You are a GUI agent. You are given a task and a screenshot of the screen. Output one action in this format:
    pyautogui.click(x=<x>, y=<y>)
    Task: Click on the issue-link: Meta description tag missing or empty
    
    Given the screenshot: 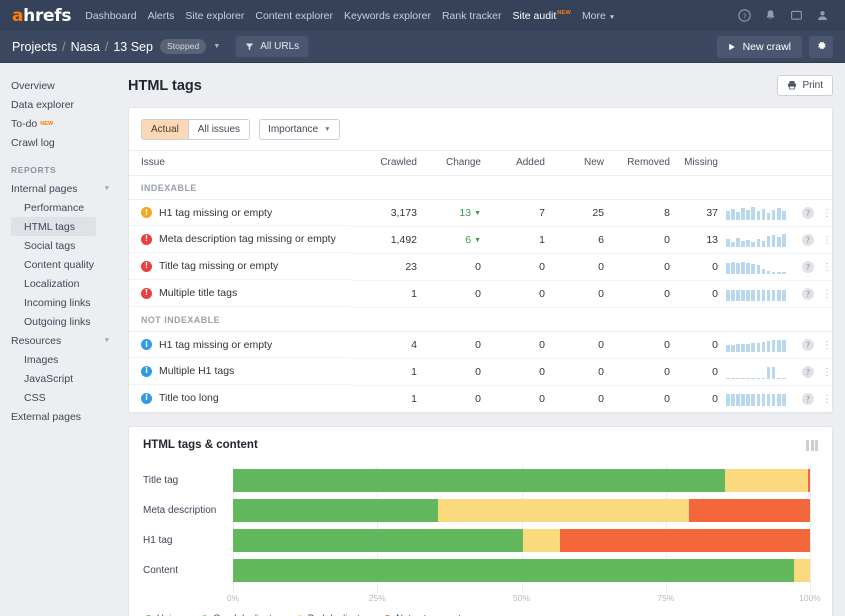 What is the action you would take?
    pyautogui.click(x=247, y=239)
    